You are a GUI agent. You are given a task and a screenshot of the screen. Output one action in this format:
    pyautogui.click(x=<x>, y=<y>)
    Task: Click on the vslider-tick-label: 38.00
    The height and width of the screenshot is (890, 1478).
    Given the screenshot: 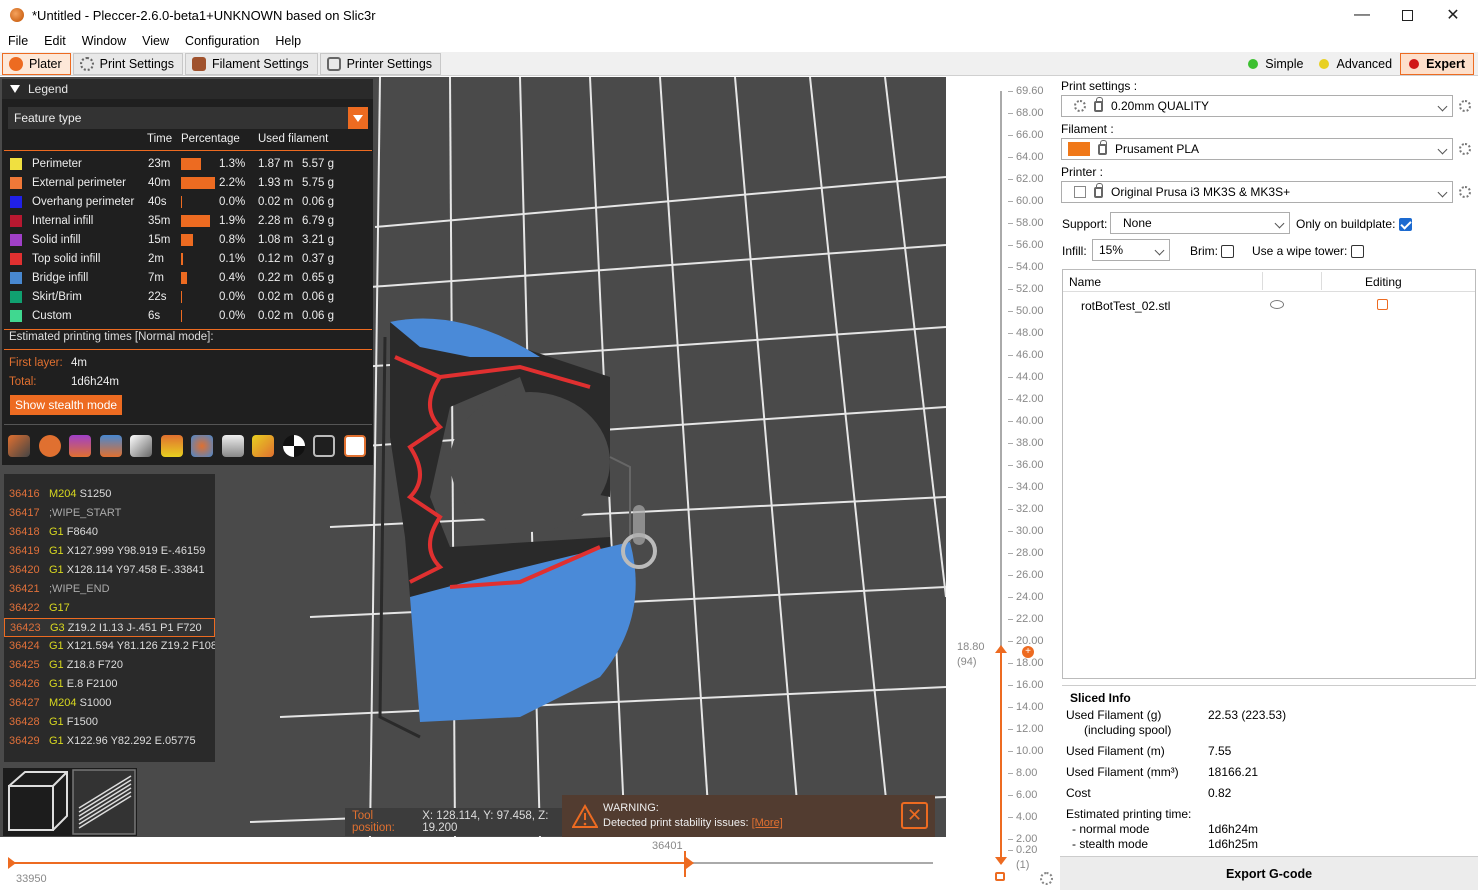 What is the action you would take?
    pyautogui.click(x=1030, y=443)
    